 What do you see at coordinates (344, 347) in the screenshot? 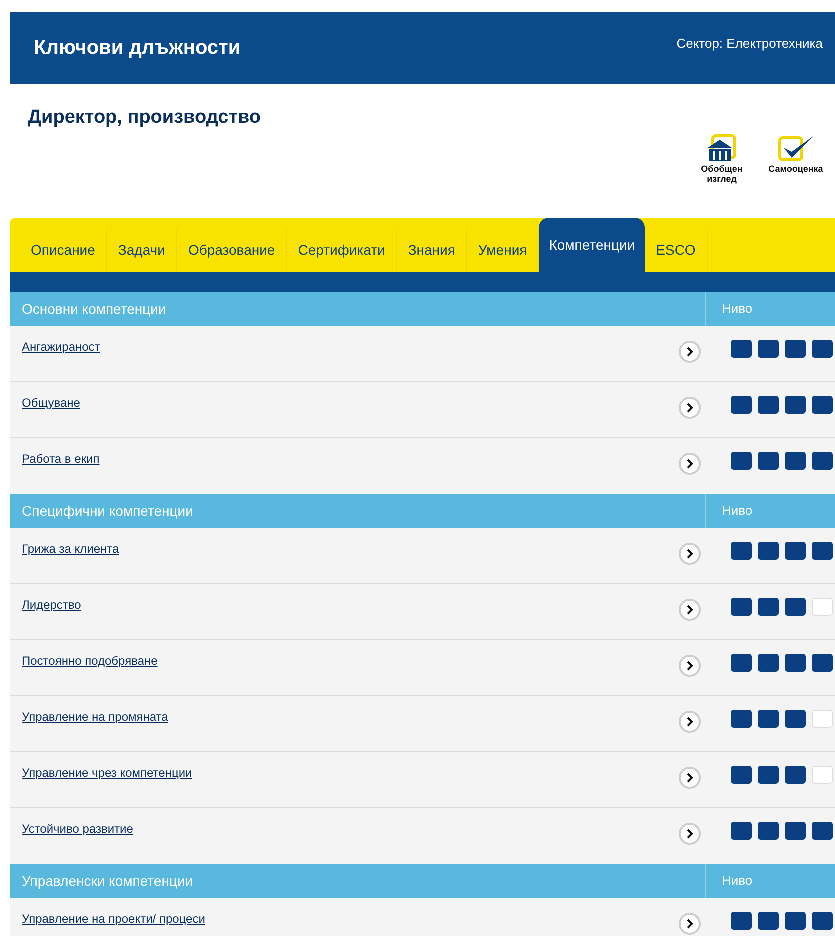
I see `competency-link: Ангажираност` at bounding box center [344, 347].